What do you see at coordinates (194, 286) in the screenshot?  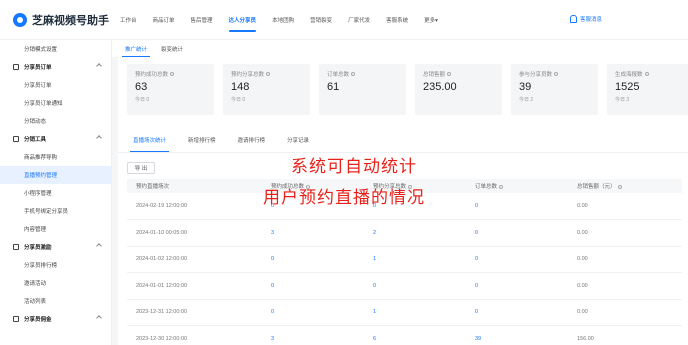 I see `cell-session-time: 2024-01-01 12:00:00` at bounding box center [194, 286].